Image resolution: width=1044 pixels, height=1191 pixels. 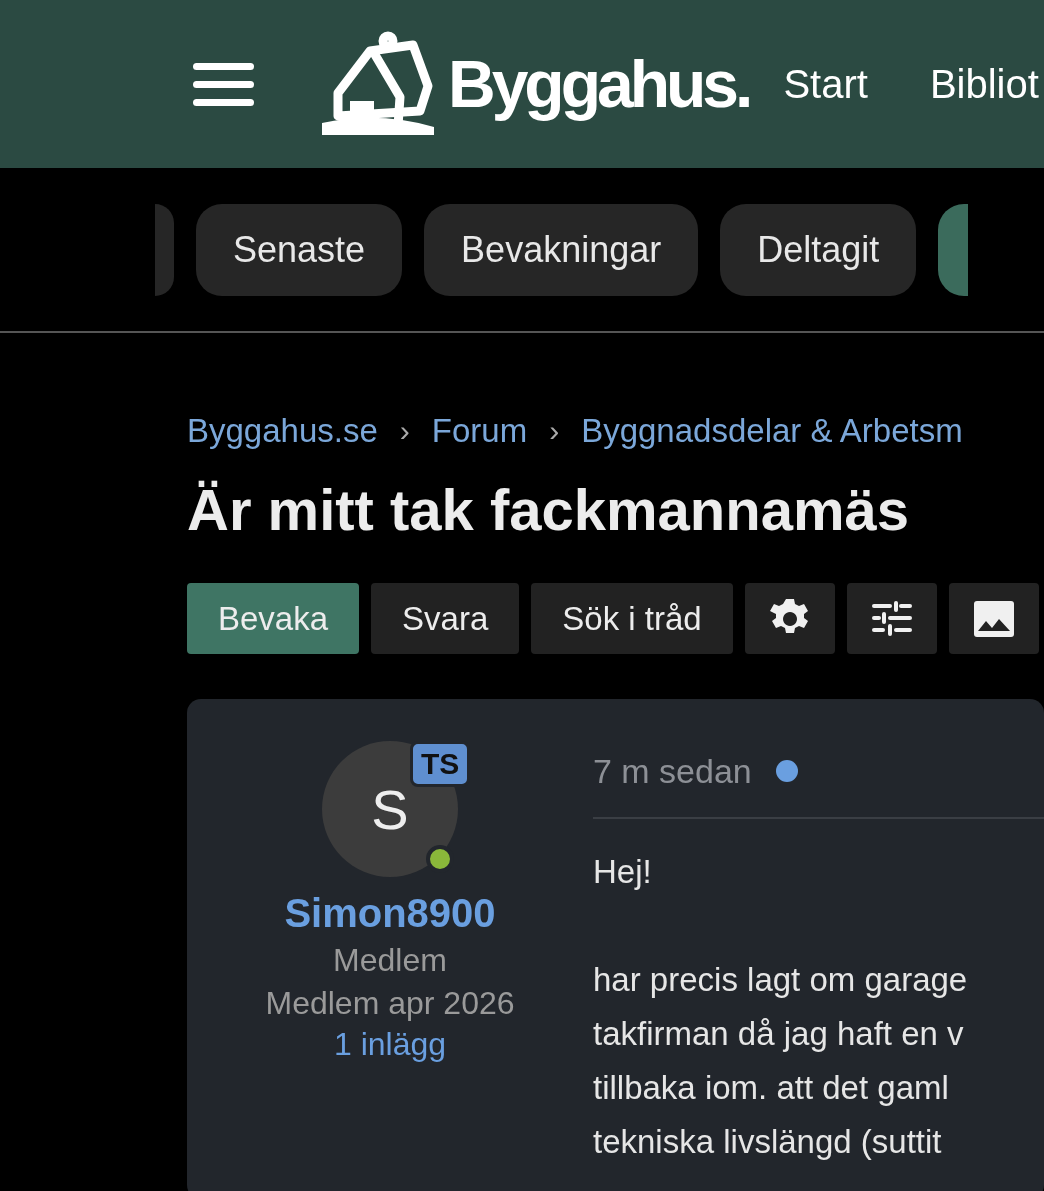 I want to click on media-button, so click(x=993, y=618).